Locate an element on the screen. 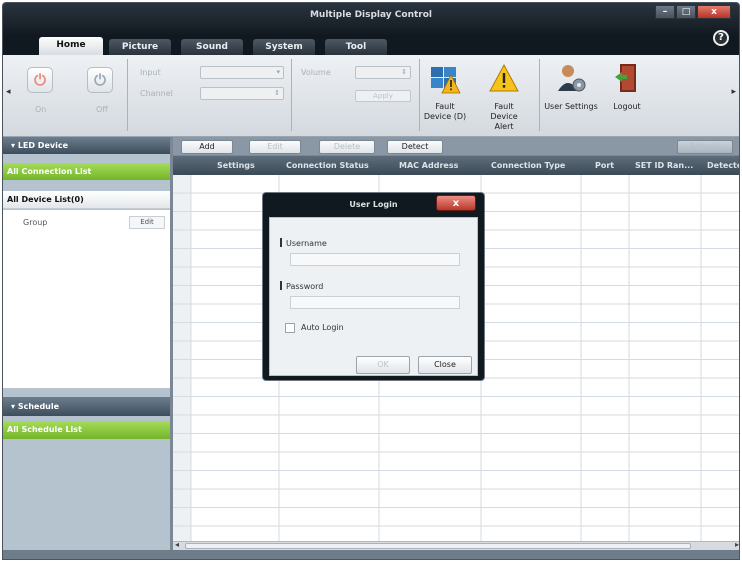  username-label: Username is located at coordinates (303, 243).